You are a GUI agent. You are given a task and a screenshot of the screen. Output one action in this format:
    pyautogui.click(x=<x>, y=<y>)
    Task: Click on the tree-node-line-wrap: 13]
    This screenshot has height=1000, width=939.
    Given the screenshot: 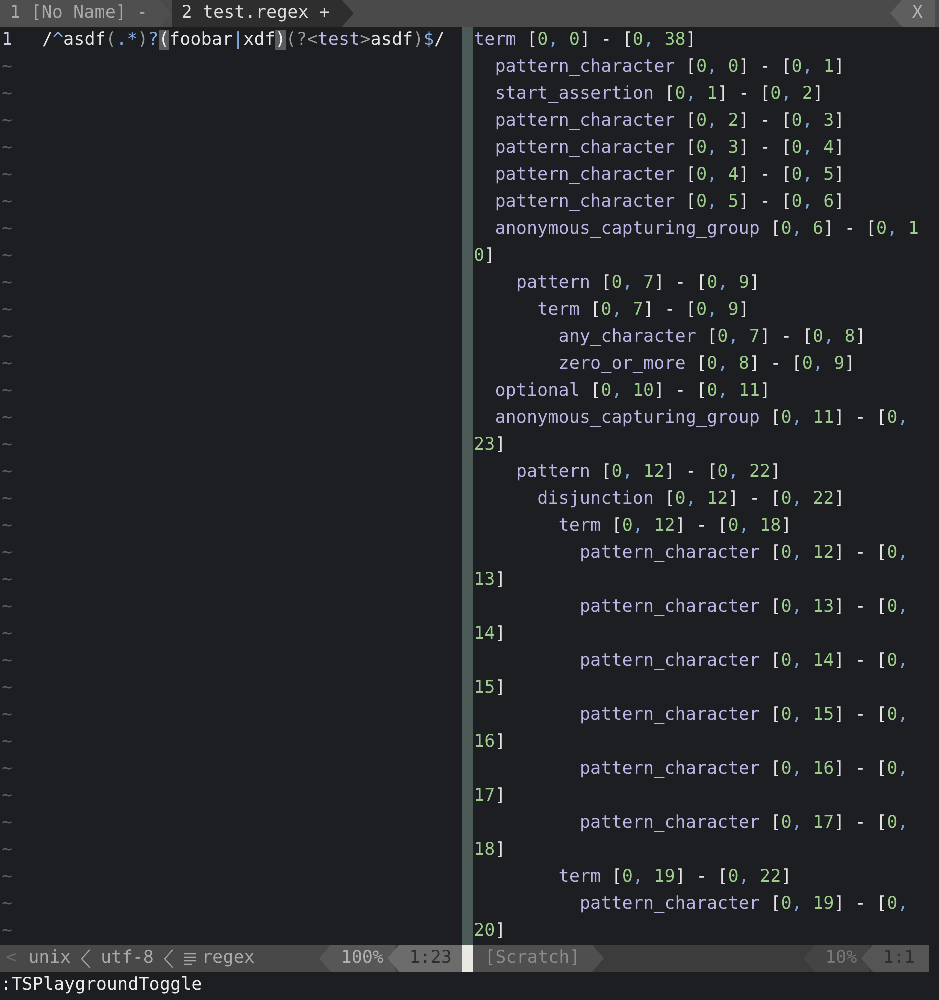 What is the action you would take?
    pyautogui.click(x=490, y=580)
    